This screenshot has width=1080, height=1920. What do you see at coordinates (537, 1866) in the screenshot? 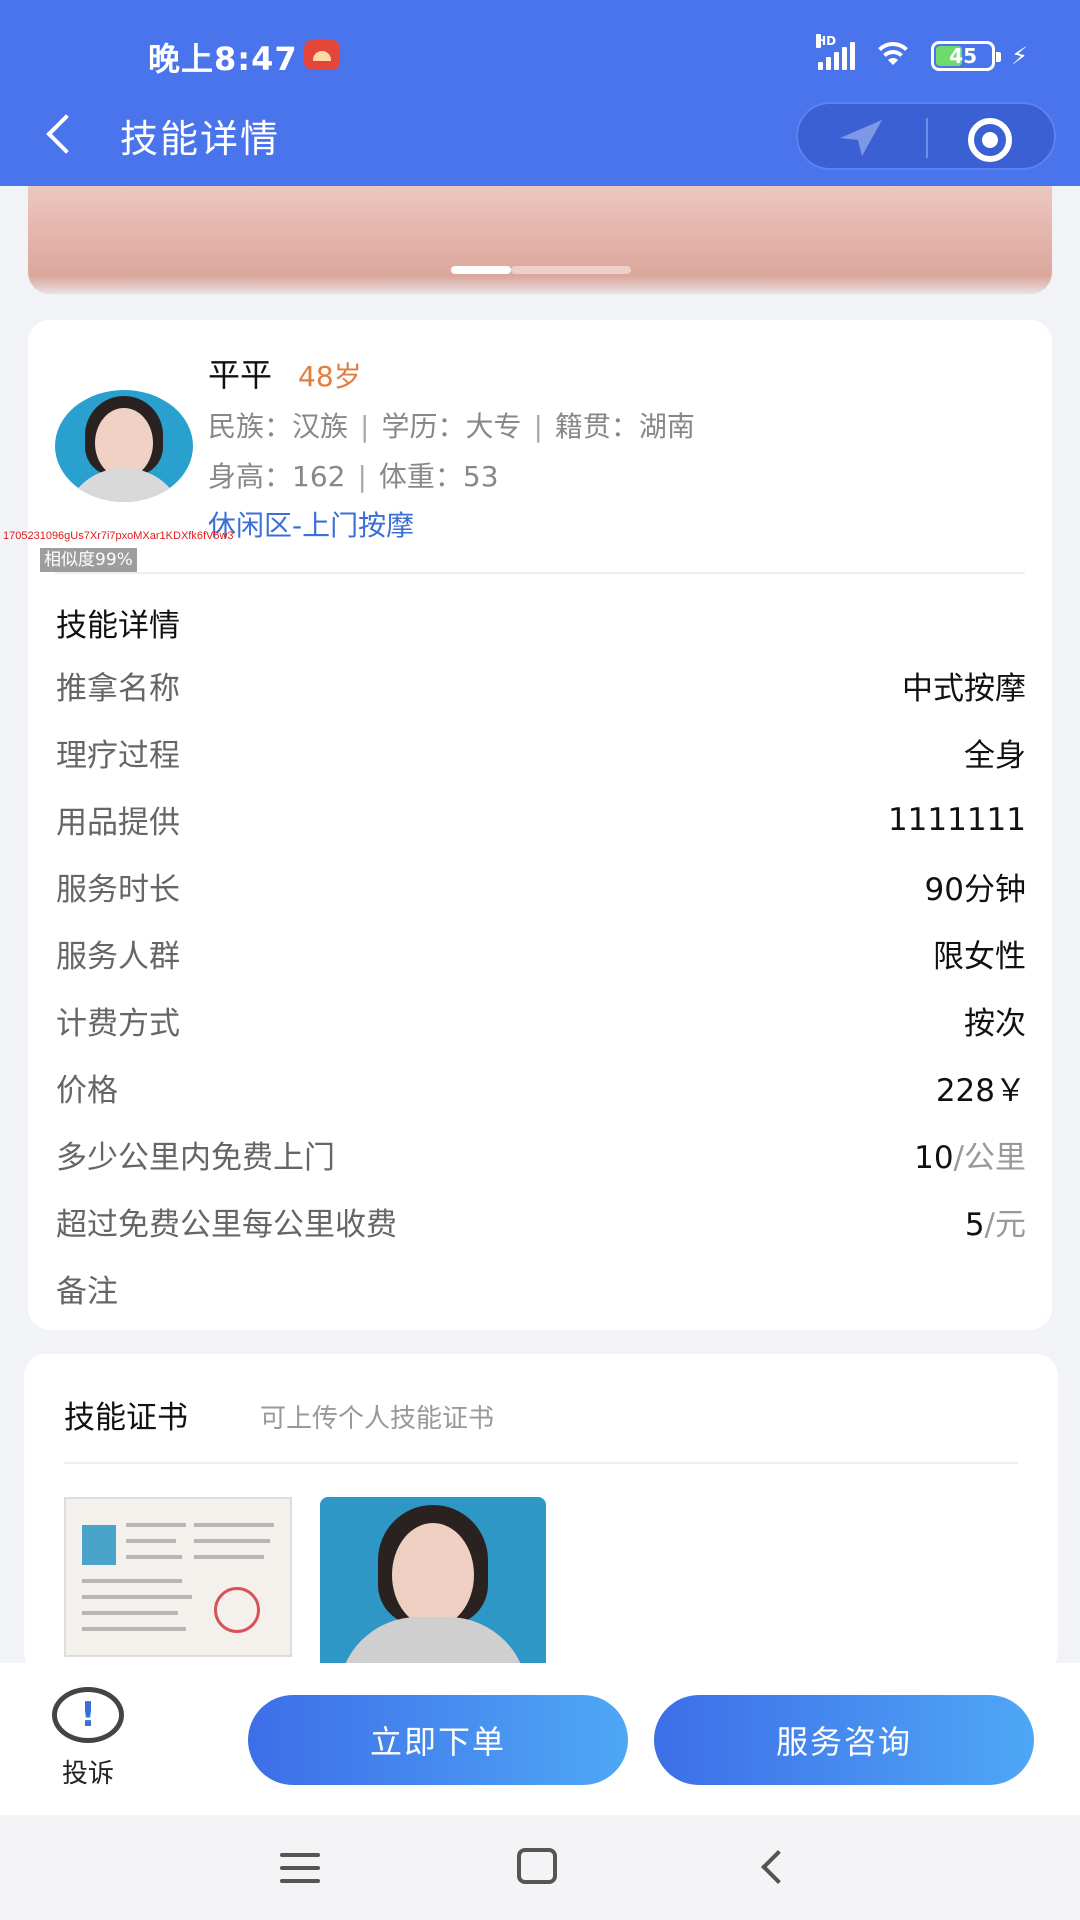
I see `home-icon` at bounding box center [537, 1866].